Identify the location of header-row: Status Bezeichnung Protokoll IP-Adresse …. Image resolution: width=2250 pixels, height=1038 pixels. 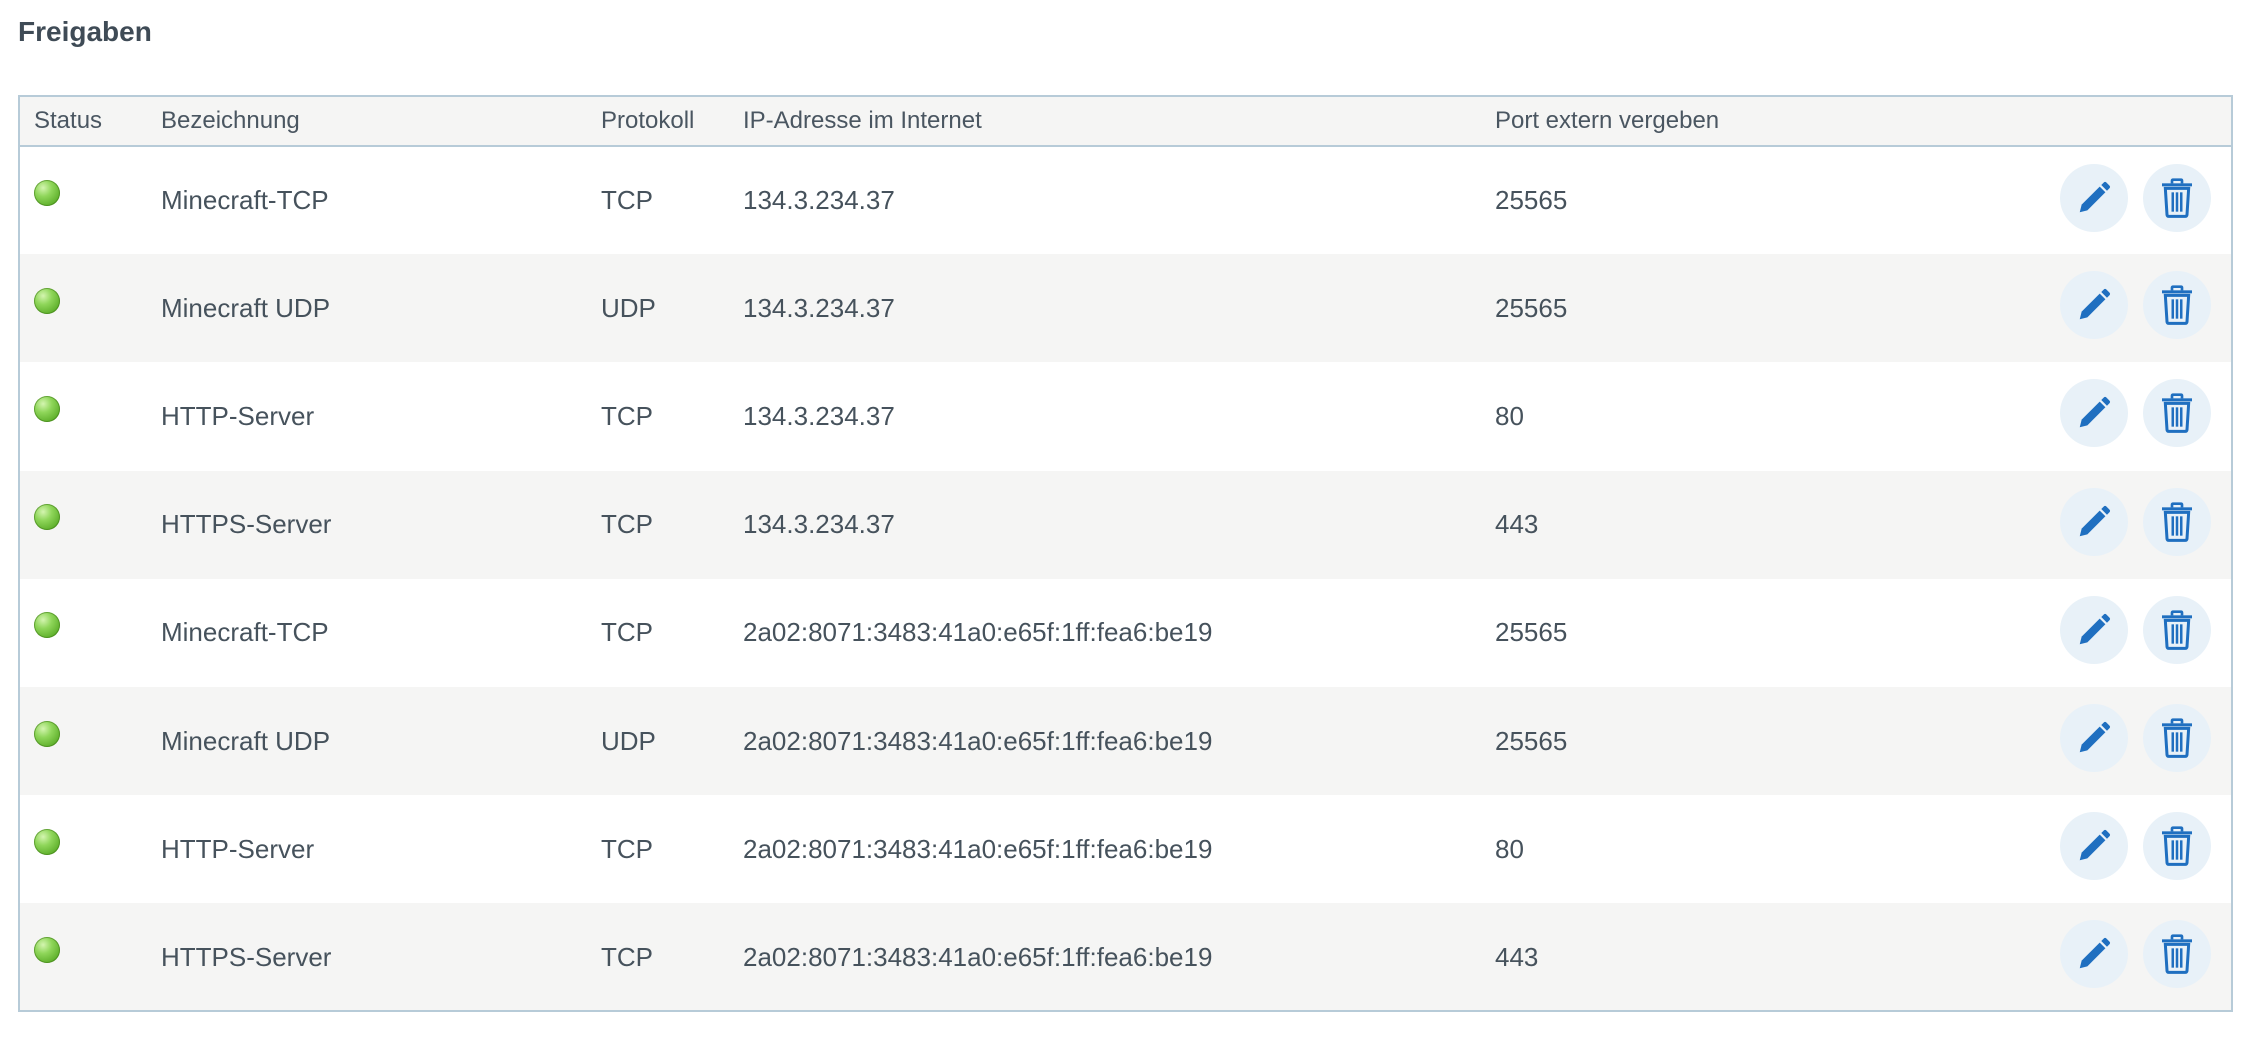
(1125, 122).